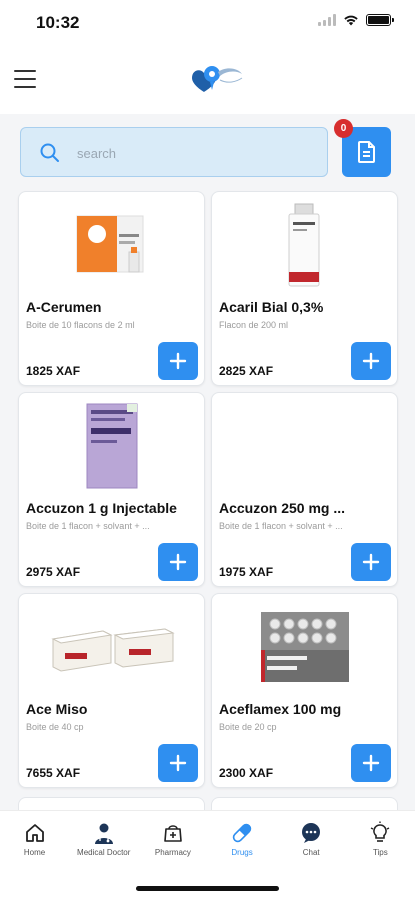  I want to click on pill-icon, so click(242, 833).